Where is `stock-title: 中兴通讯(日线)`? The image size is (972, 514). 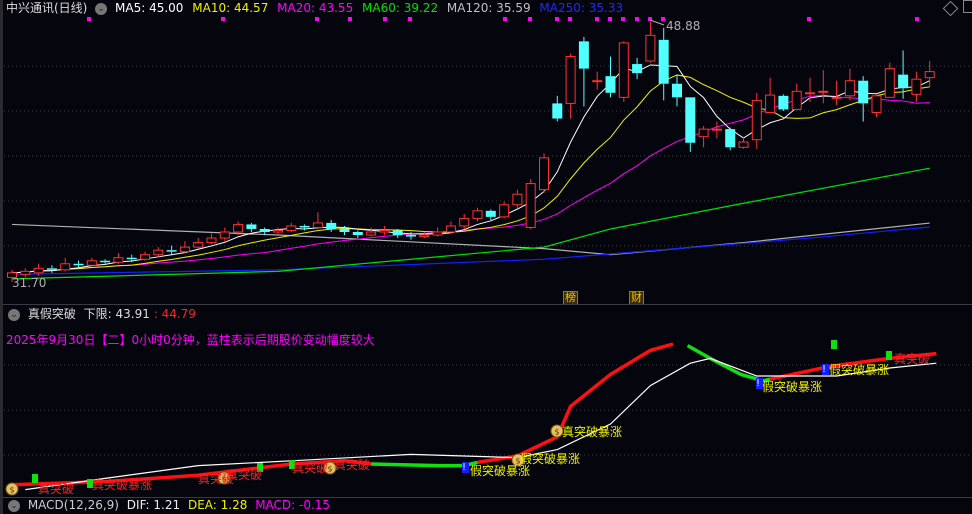 stock-title: 中兴通讯(日线) is located at coordinates (47, 8).